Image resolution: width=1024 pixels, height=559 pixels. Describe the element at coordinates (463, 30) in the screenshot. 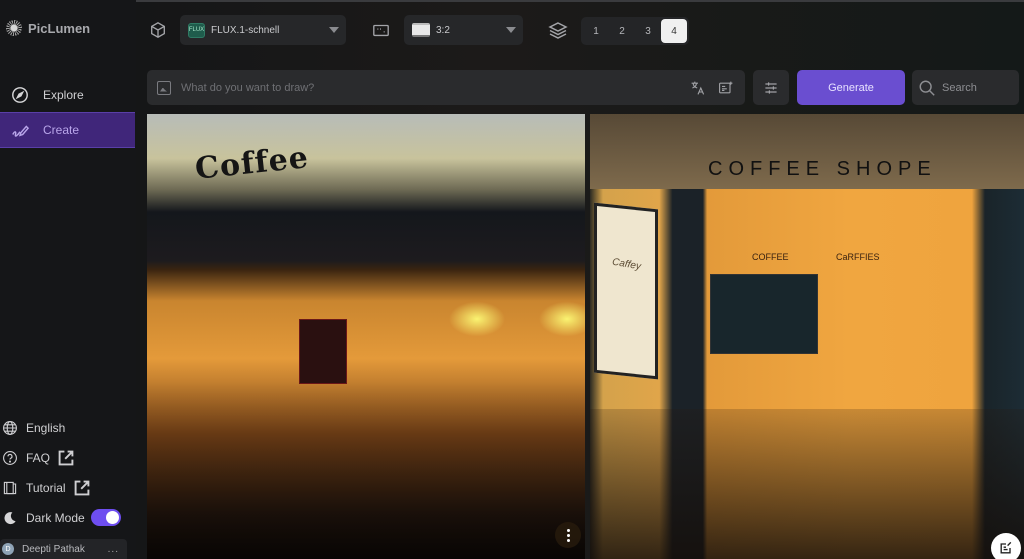

I see `aspect-ratio-select: 3:2` at that location.